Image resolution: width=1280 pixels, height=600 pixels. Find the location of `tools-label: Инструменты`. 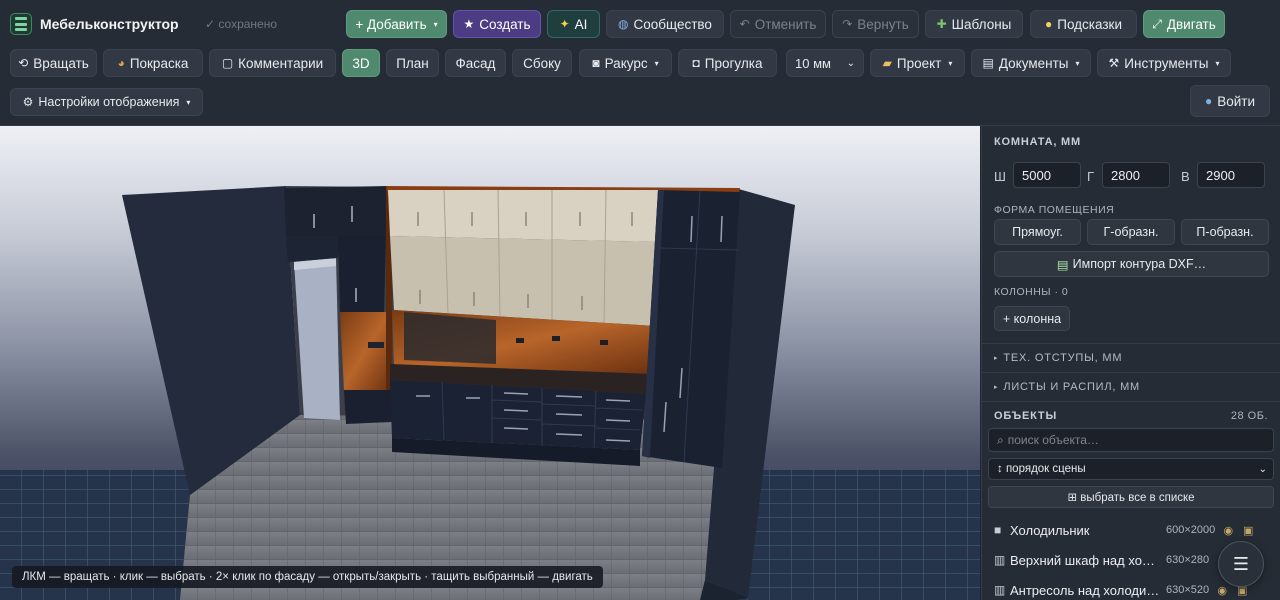

tools-label: Инструменты is located at coordinates (1166, 63).